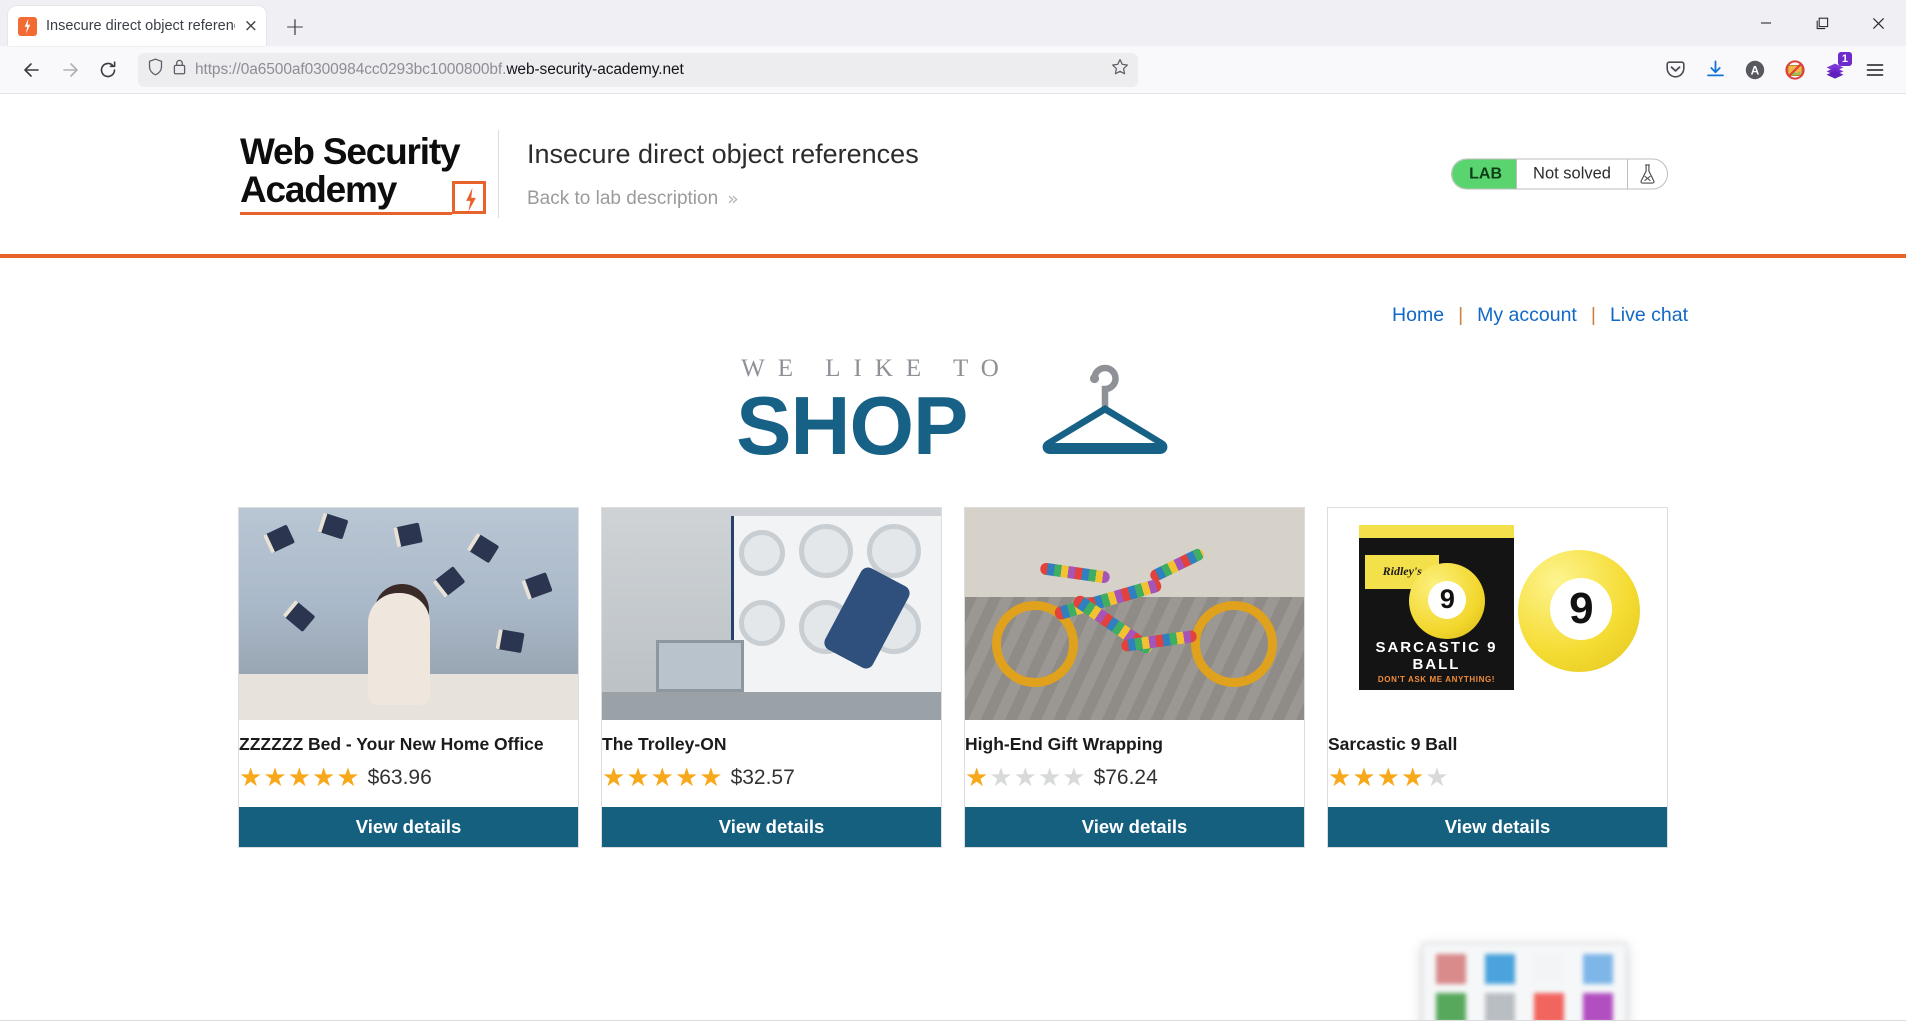 This screenshot has height=1021, width=1906. I want to click on svg-text: A, so click(1755, 70).